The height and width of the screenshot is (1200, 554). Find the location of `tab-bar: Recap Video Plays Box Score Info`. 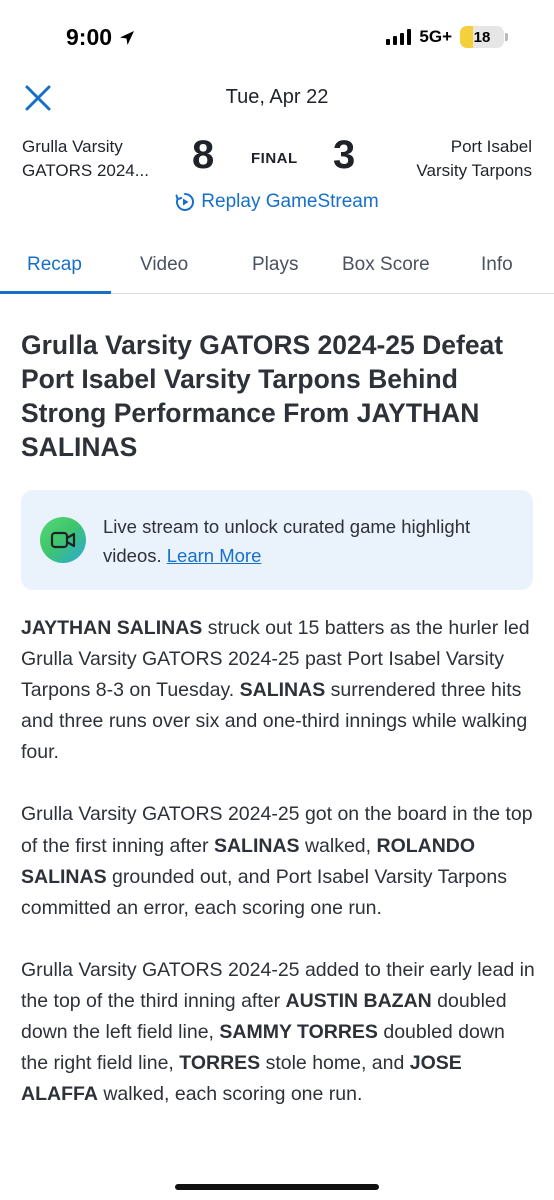

tab-bar: Recap Video Plays Box Score Info is located at coordinates (277, 267).